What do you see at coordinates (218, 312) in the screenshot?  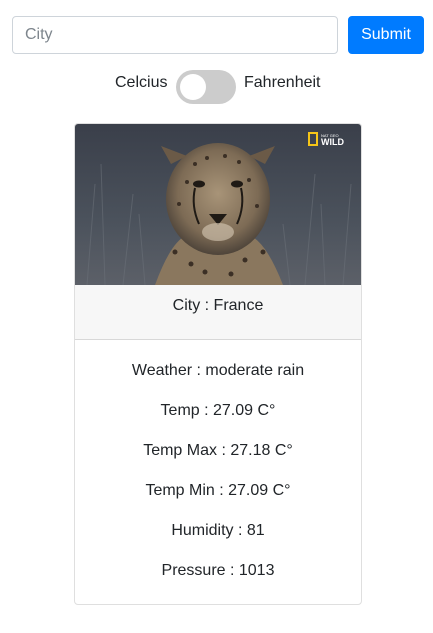 I see `city-header: City : France` at bounding box center [218, 312].